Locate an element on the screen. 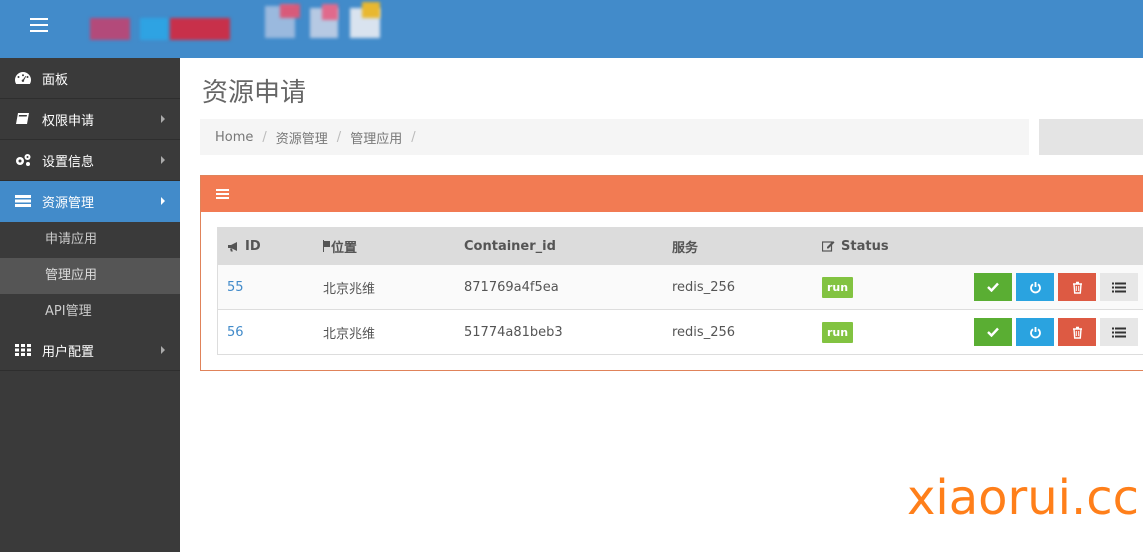  header-service: 服务 is located at coordinates (685, 248).